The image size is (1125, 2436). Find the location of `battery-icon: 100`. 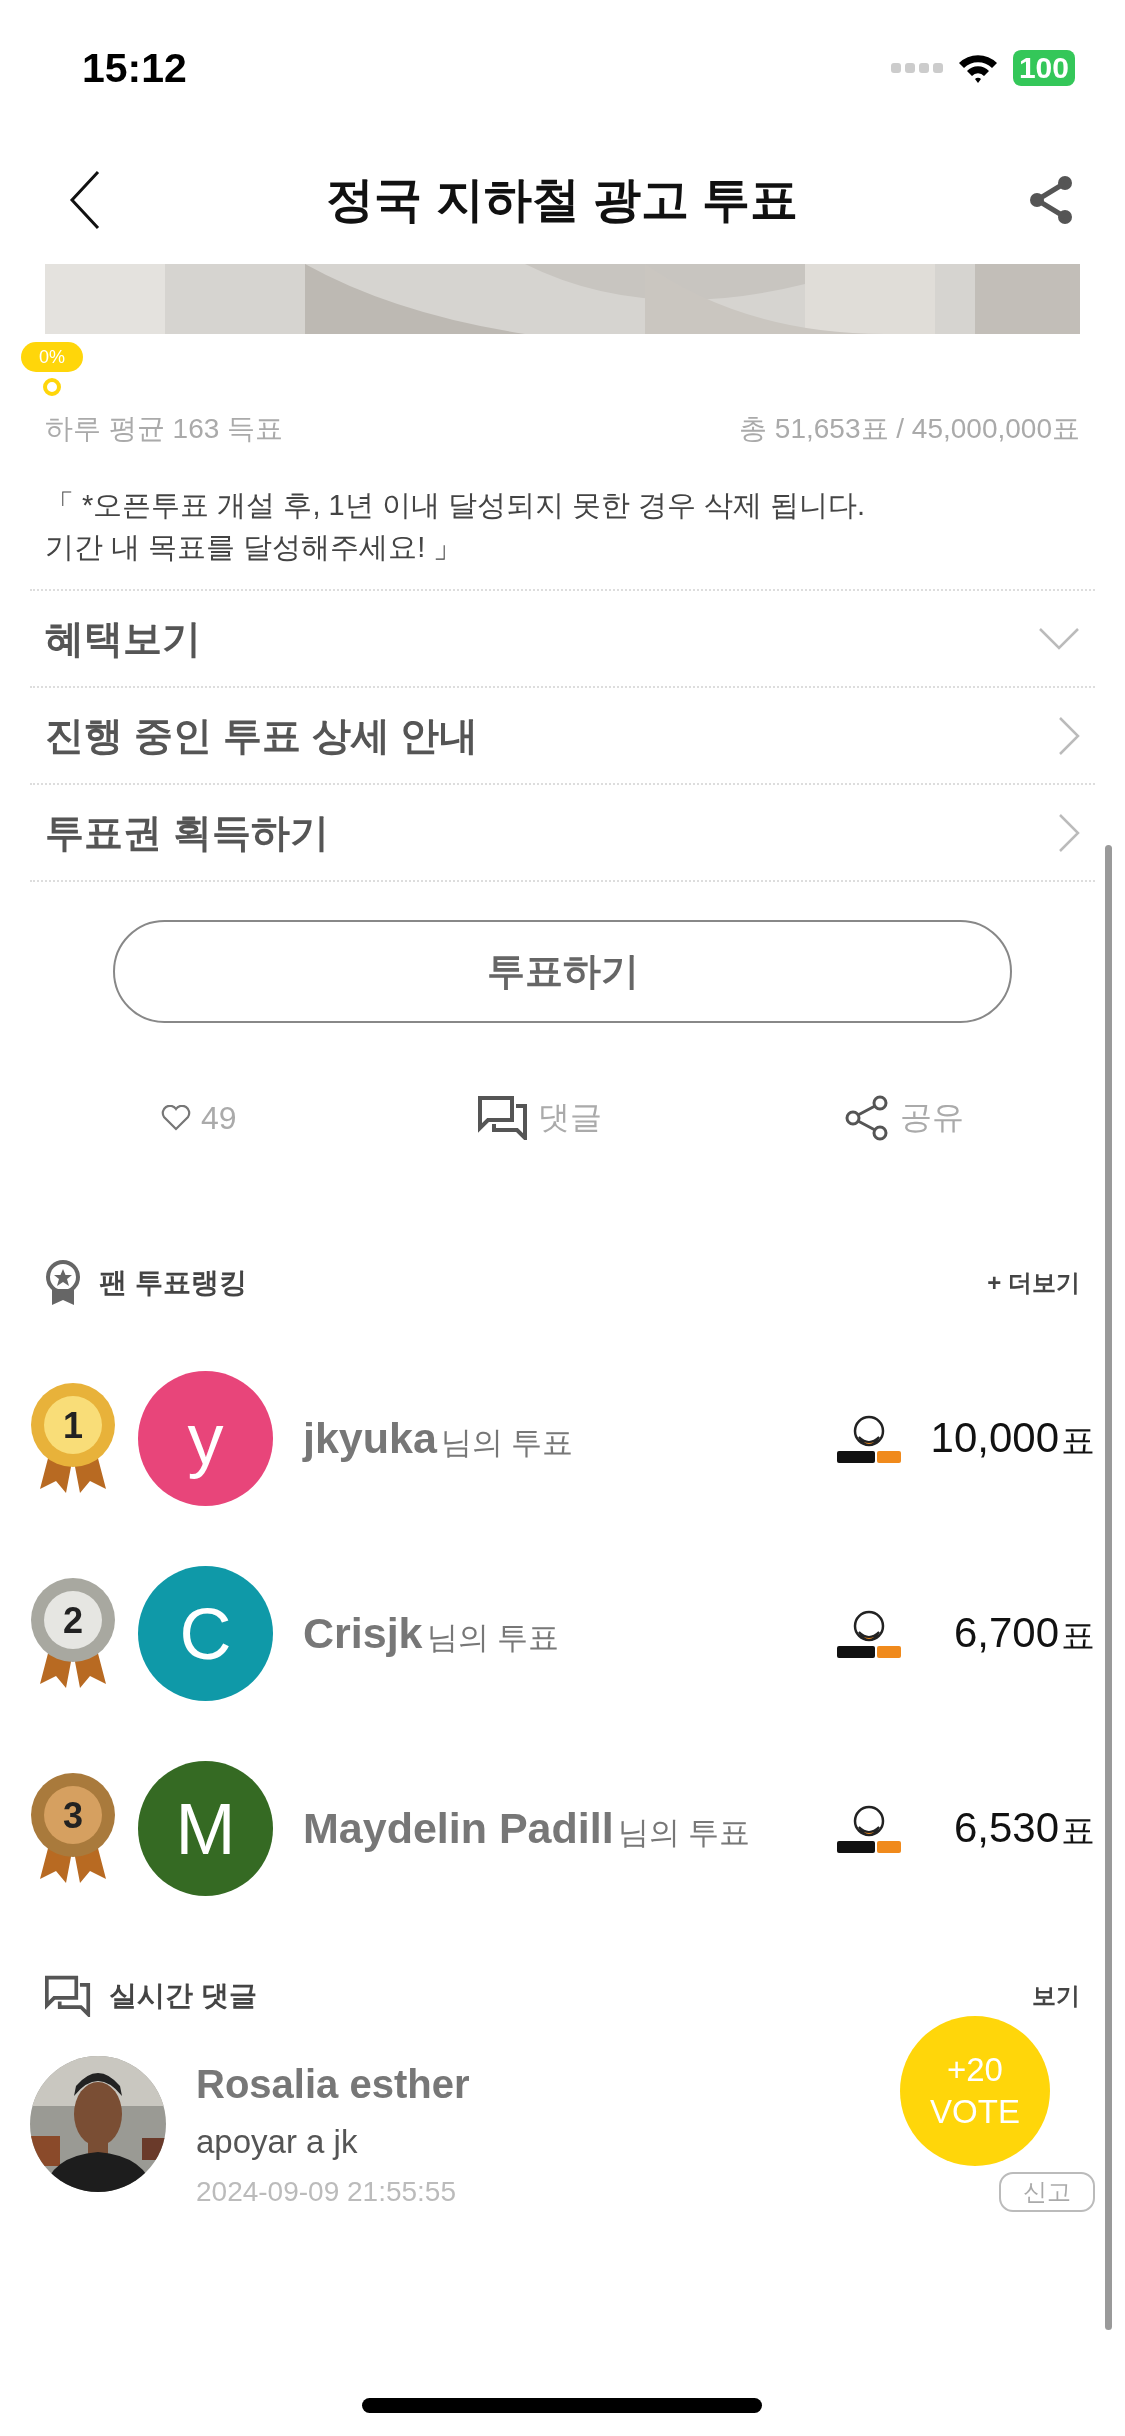

battery-icon: 100 is located at coordinates (1043, 68).